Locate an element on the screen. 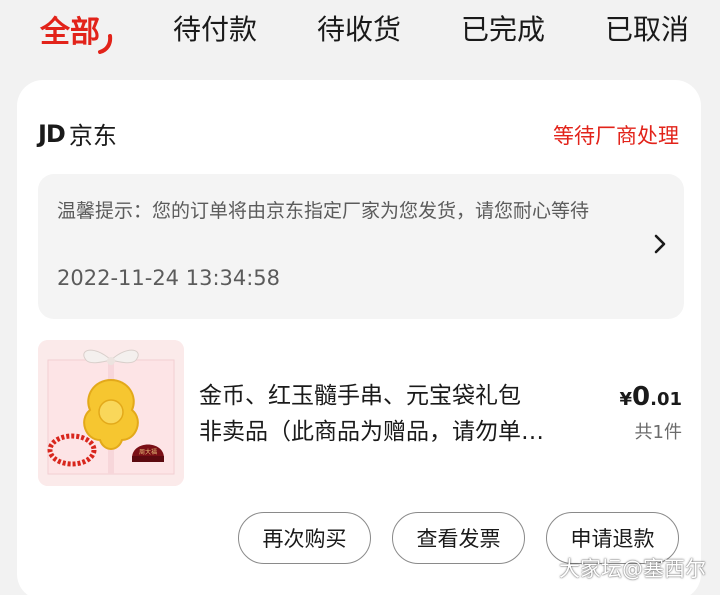  tab-pending-receipt: 待收货 is located at coordinates (359, 28).